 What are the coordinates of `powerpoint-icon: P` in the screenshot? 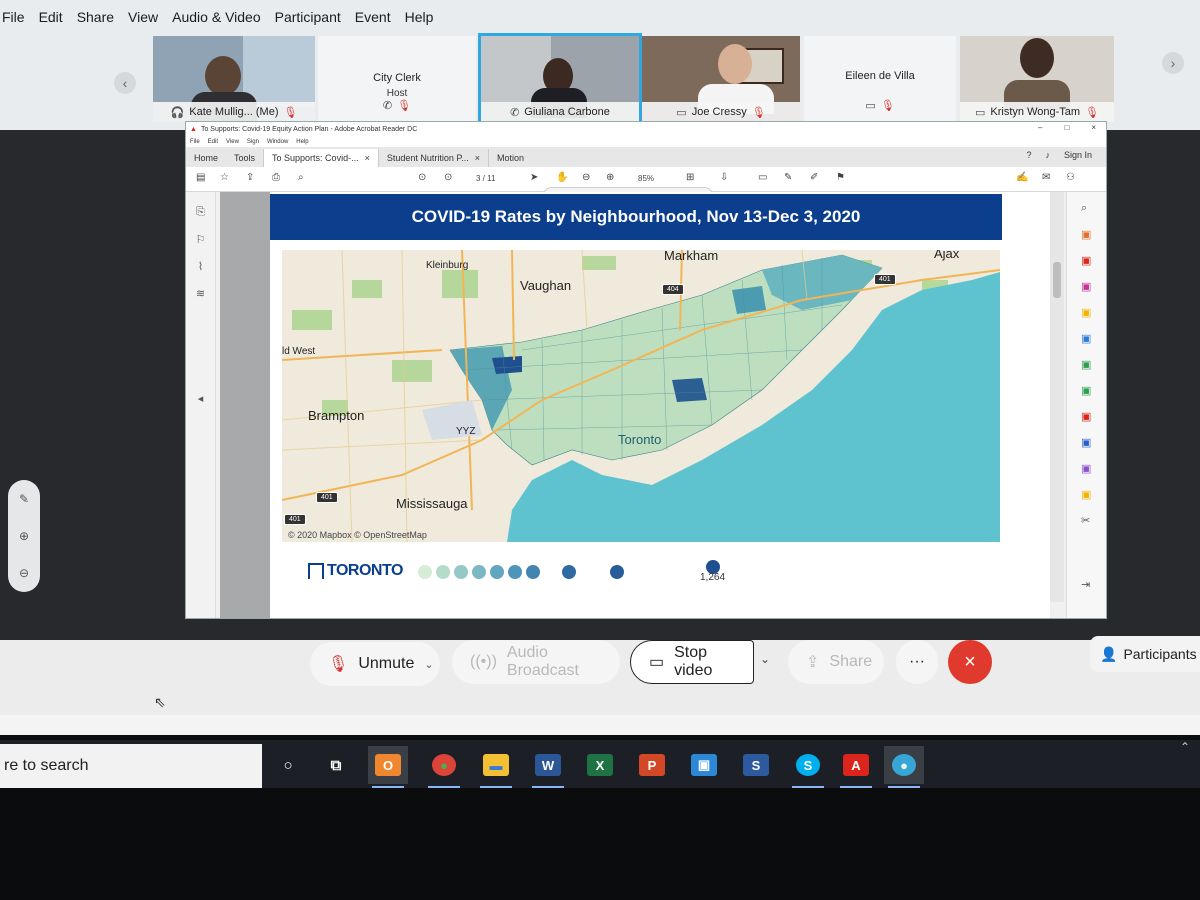 It's located at (652, 765).